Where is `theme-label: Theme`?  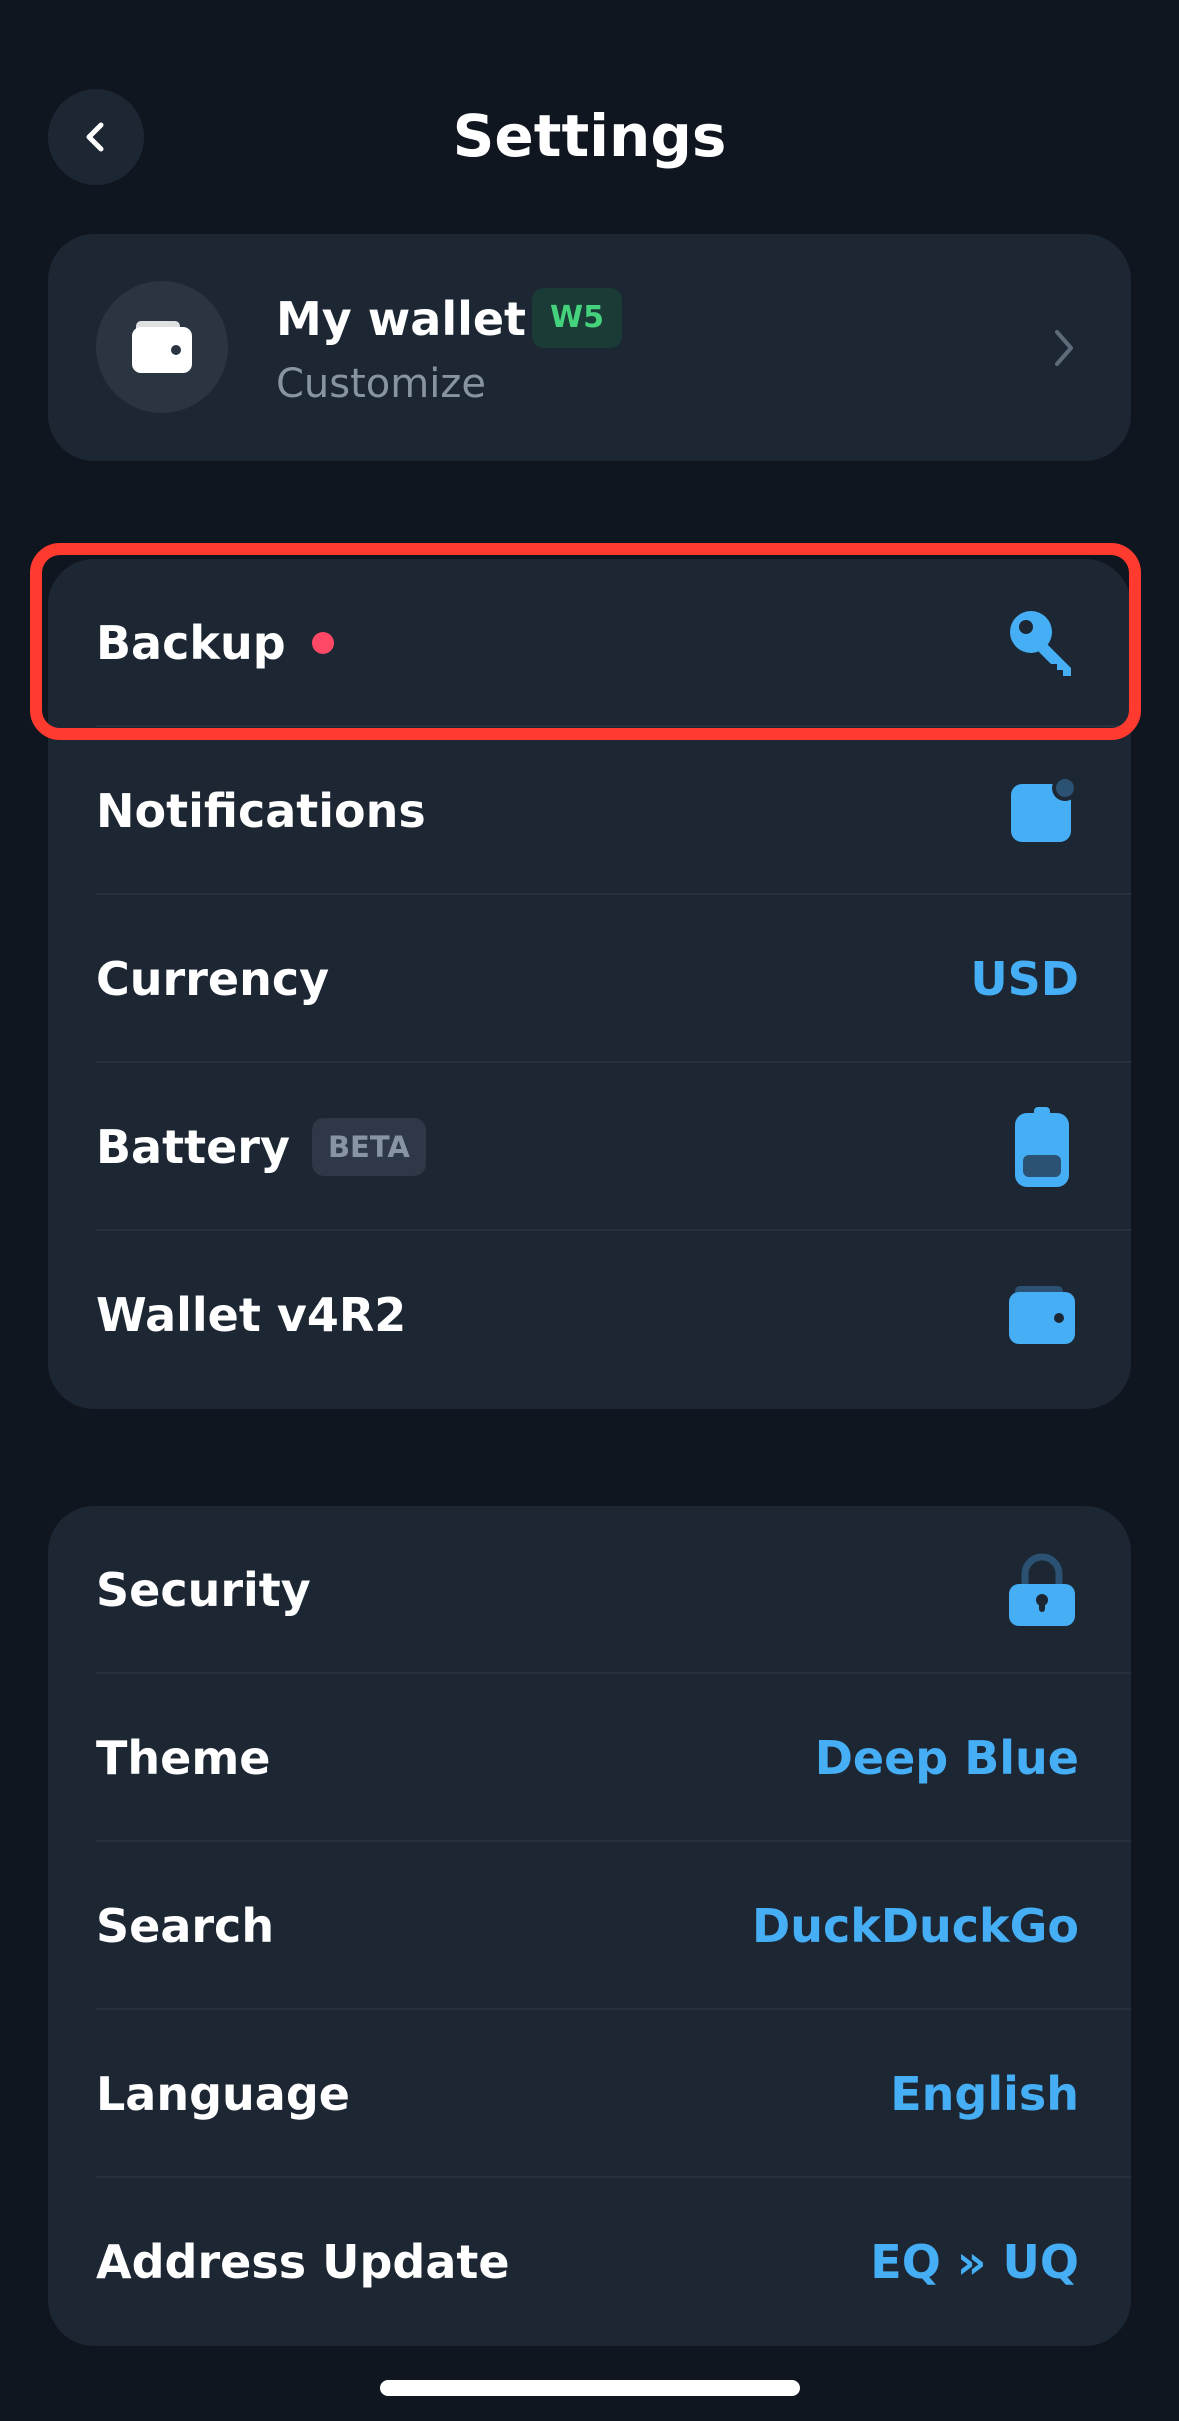
theme-label: Theme is located at coordinates (183, 1758).